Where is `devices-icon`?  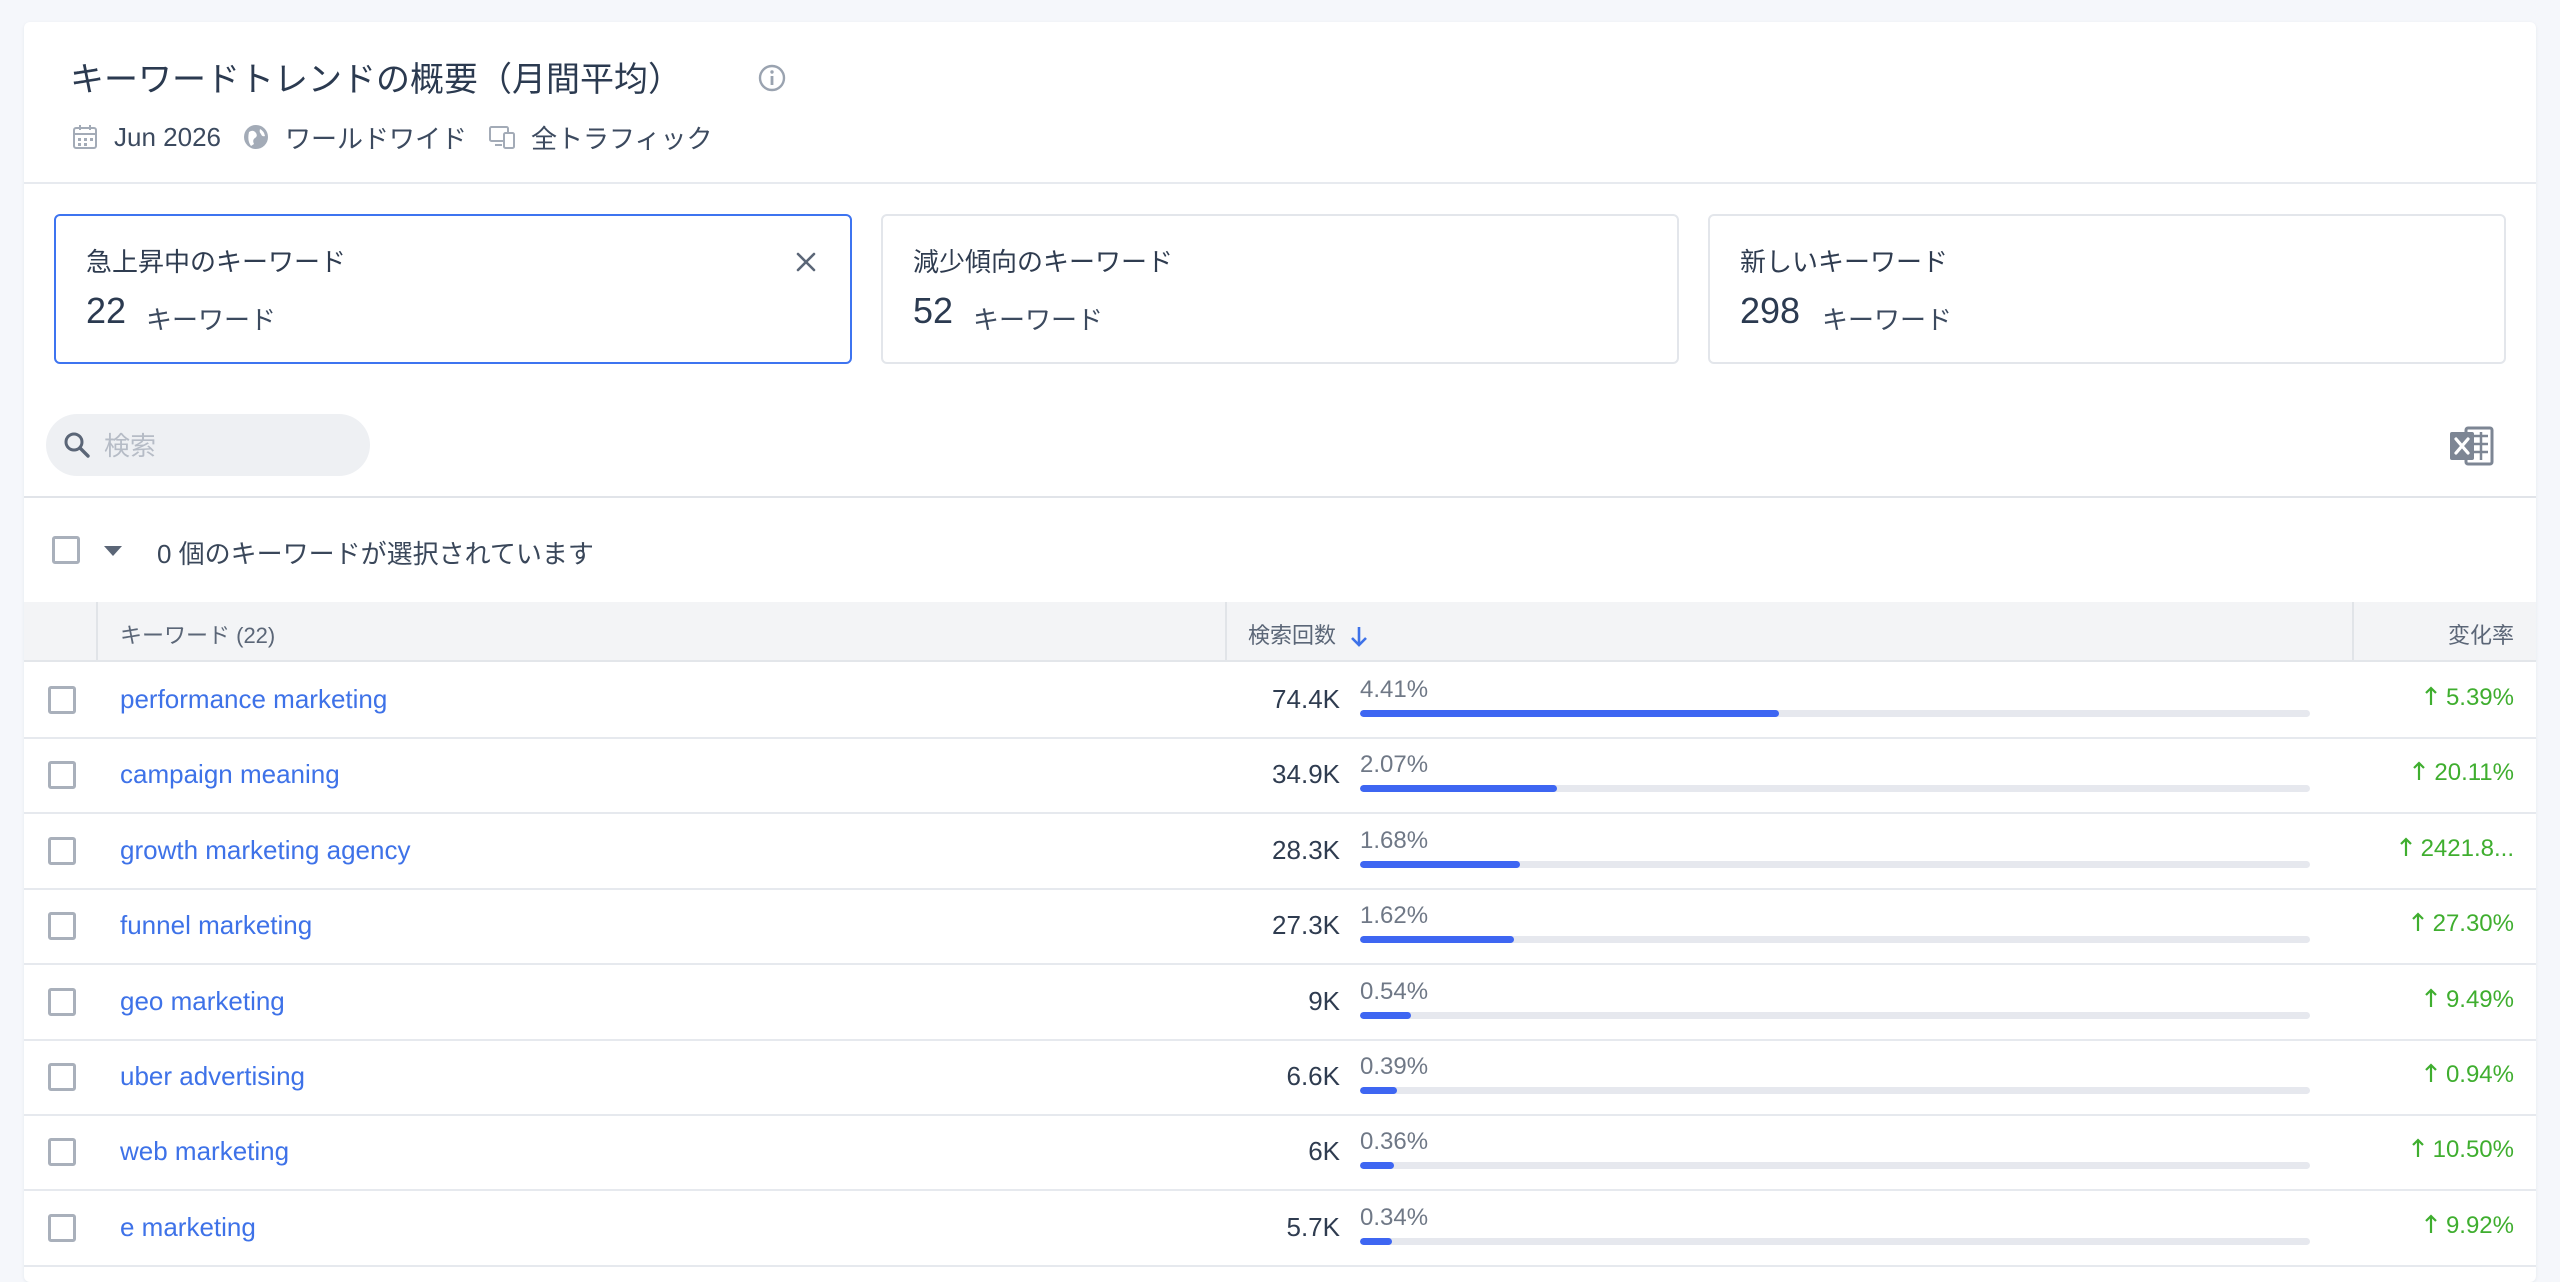 devices-icon is located at coordinates (502, 137).